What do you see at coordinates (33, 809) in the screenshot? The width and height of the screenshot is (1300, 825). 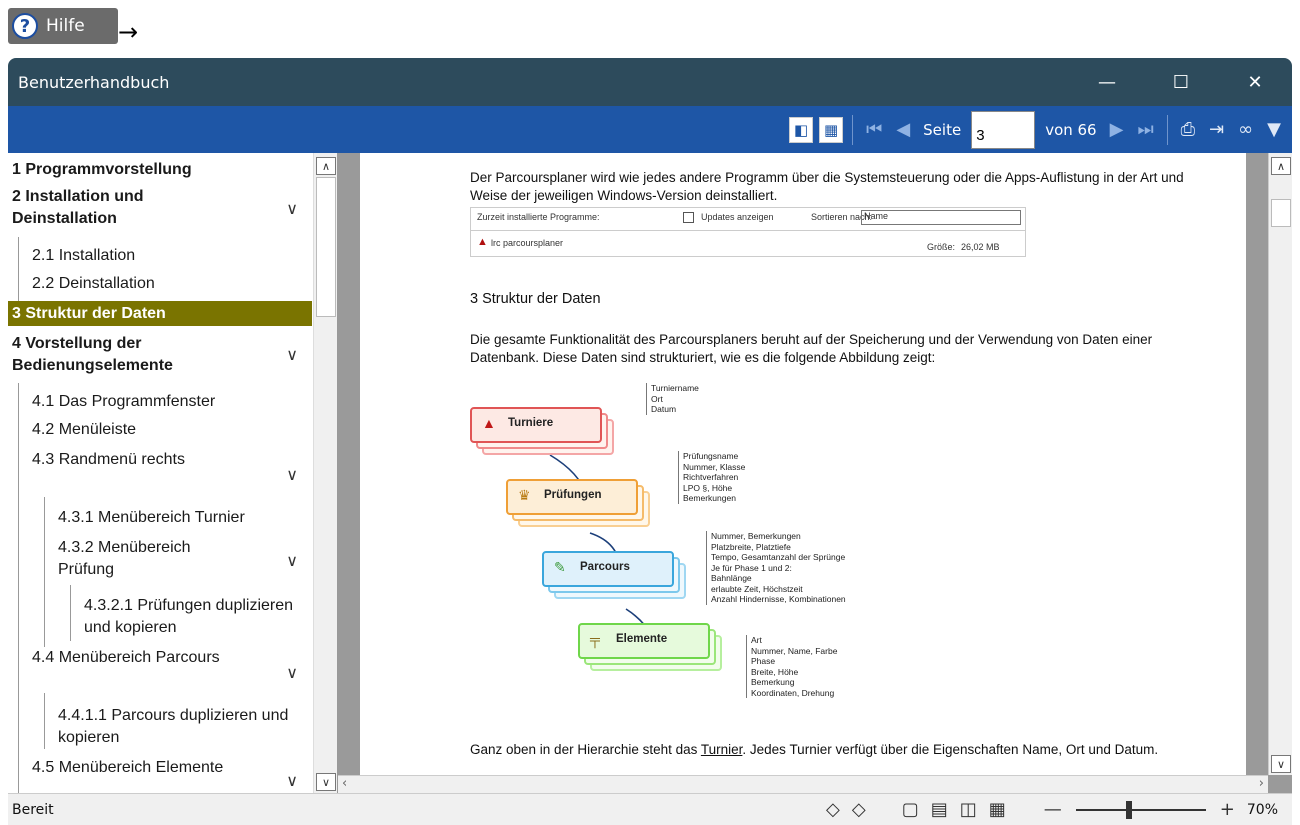 I see `status-text: Bereit` at bounding box center [33, 809].